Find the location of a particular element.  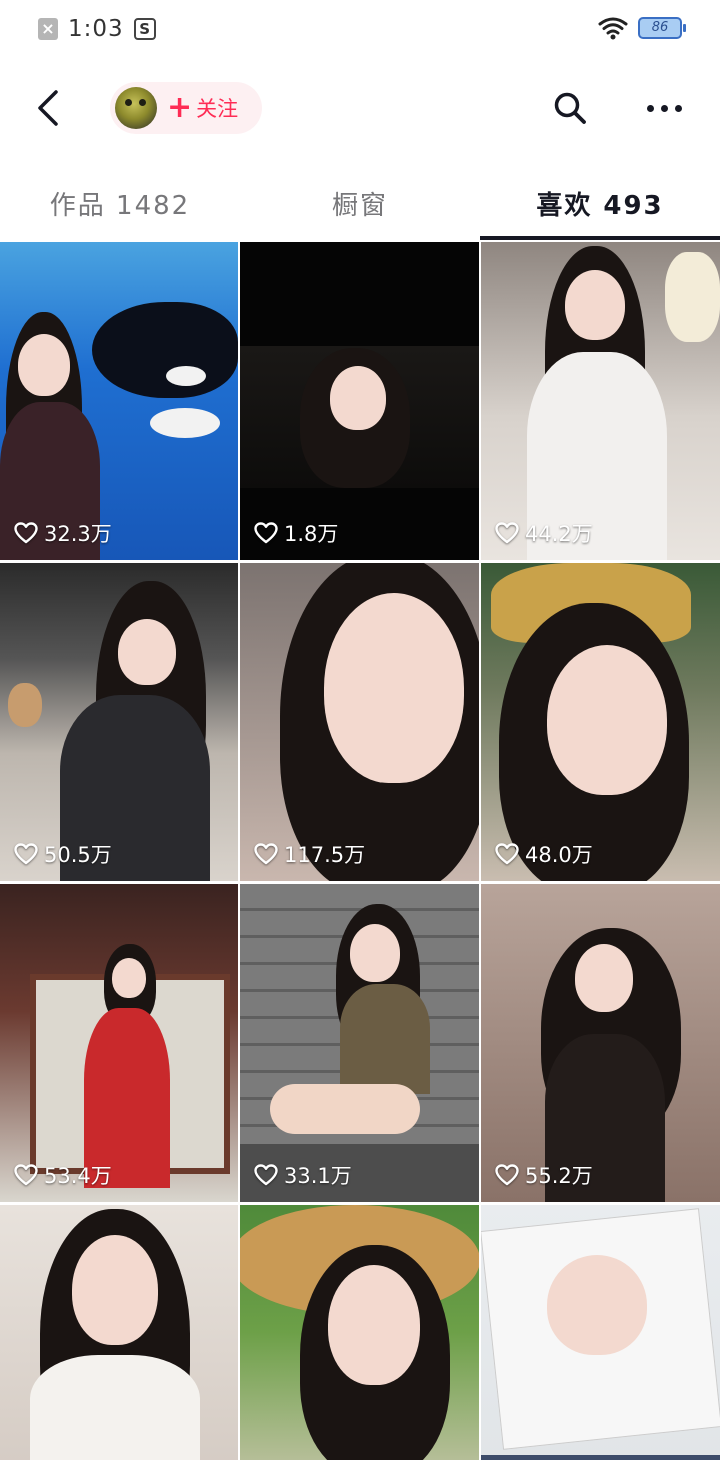

like-count-text: 44.2万 is located at coordinates (559, 534).